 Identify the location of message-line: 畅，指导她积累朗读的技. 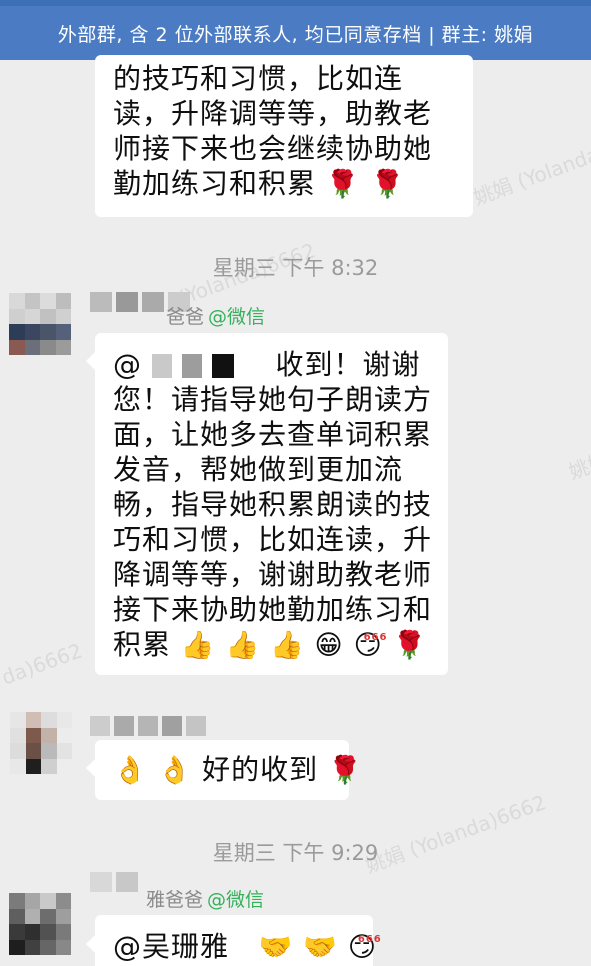
(273, 504).